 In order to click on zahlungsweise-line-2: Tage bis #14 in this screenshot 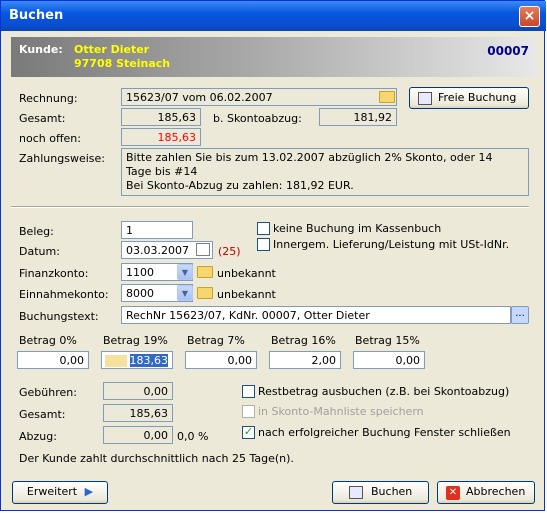, I will do `click(162, 171)`.